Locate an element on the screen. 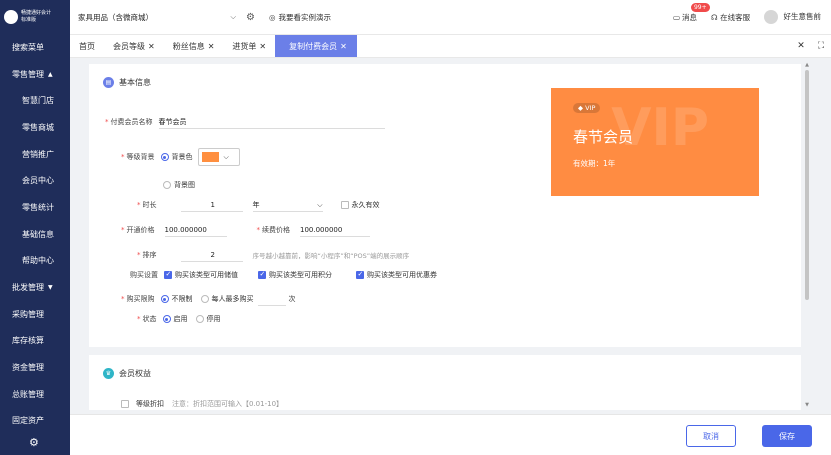 Image resolution: width=831 pixels, height=455 pixels. duration-label: 时长 is located at coordinates (149, 205).